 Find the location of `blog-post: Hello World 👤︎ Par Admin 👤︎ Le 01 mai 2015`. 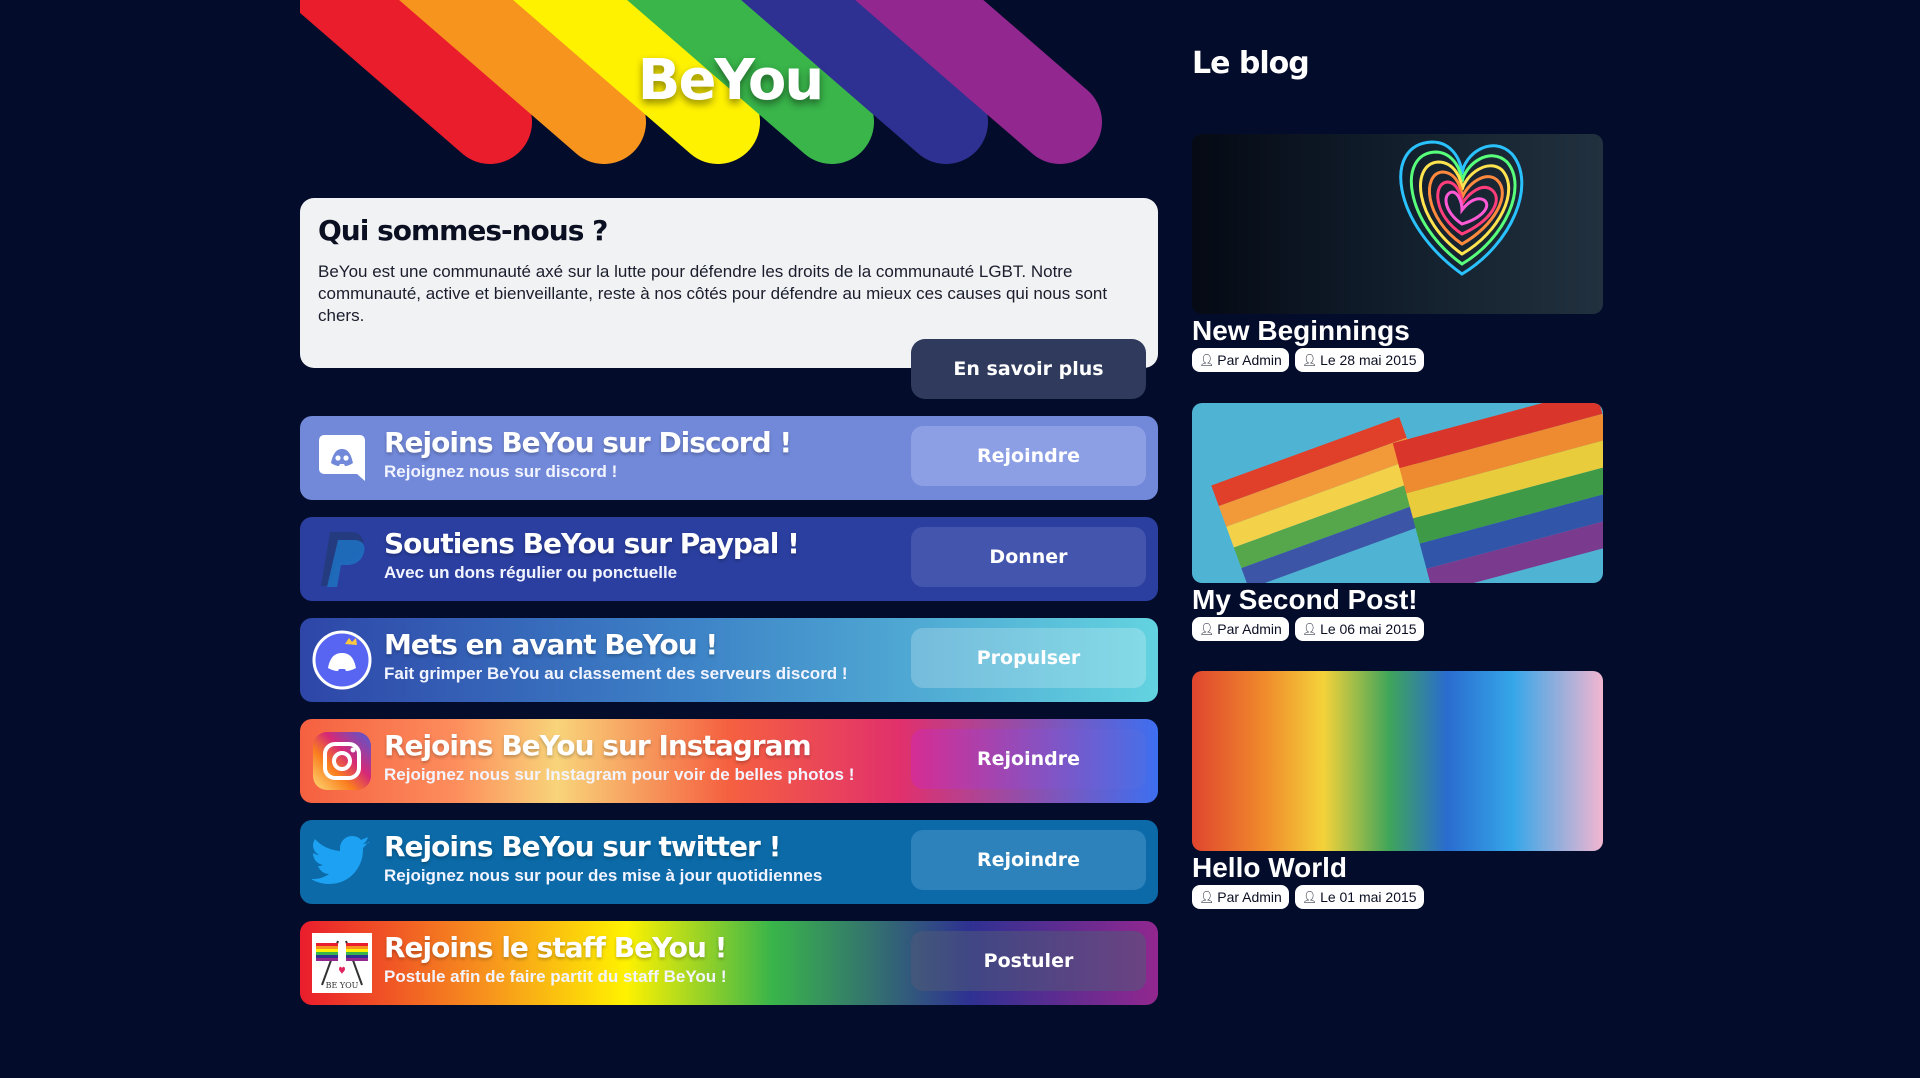

blog-post: Hello World 👤︎ Par Admin 👤︎ Le 01 mai 2015 is located at coordinates (1397, 790).